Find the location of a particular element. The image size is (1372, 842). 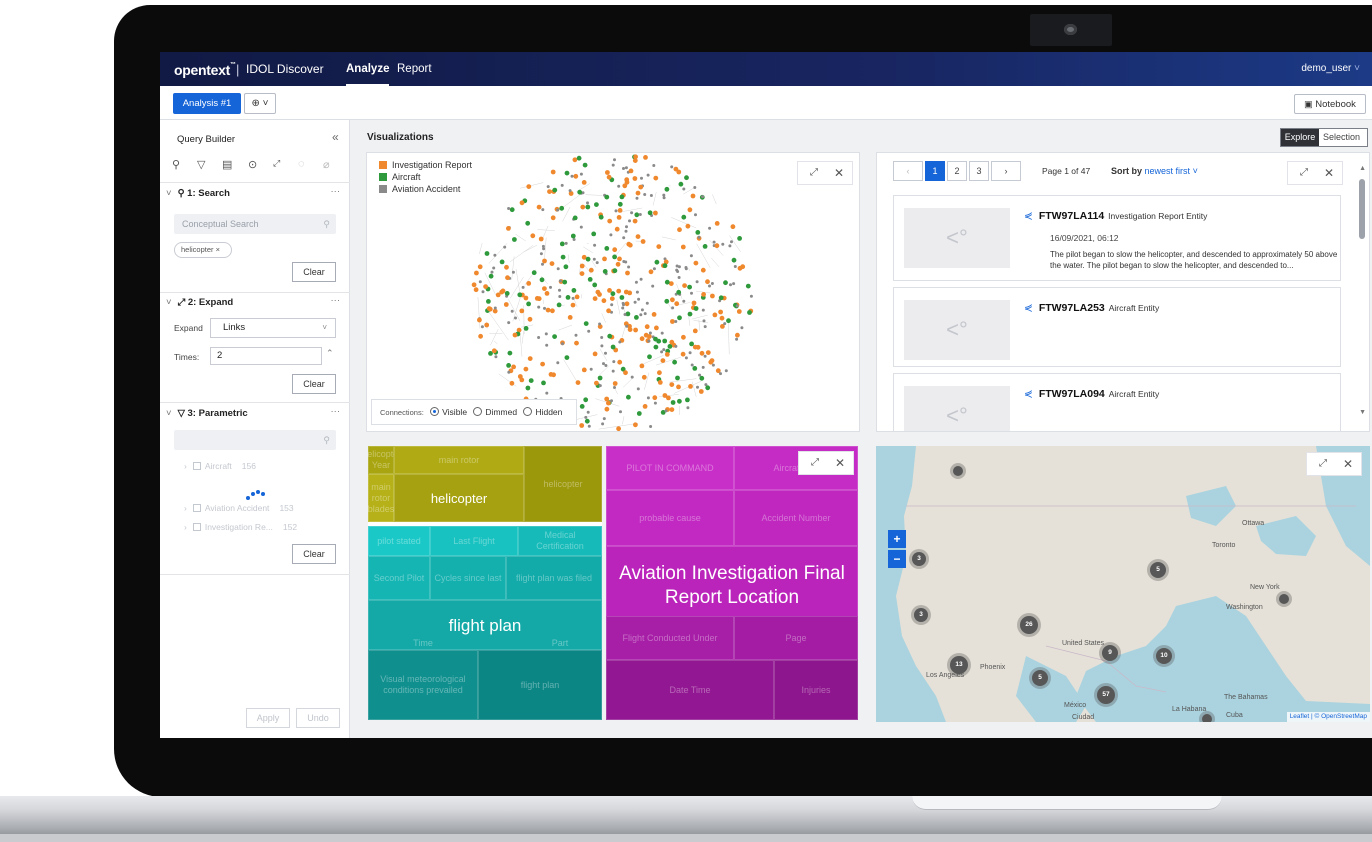

sort-control: Sort by newest first ˅ is located at coordinates (1154, 171).